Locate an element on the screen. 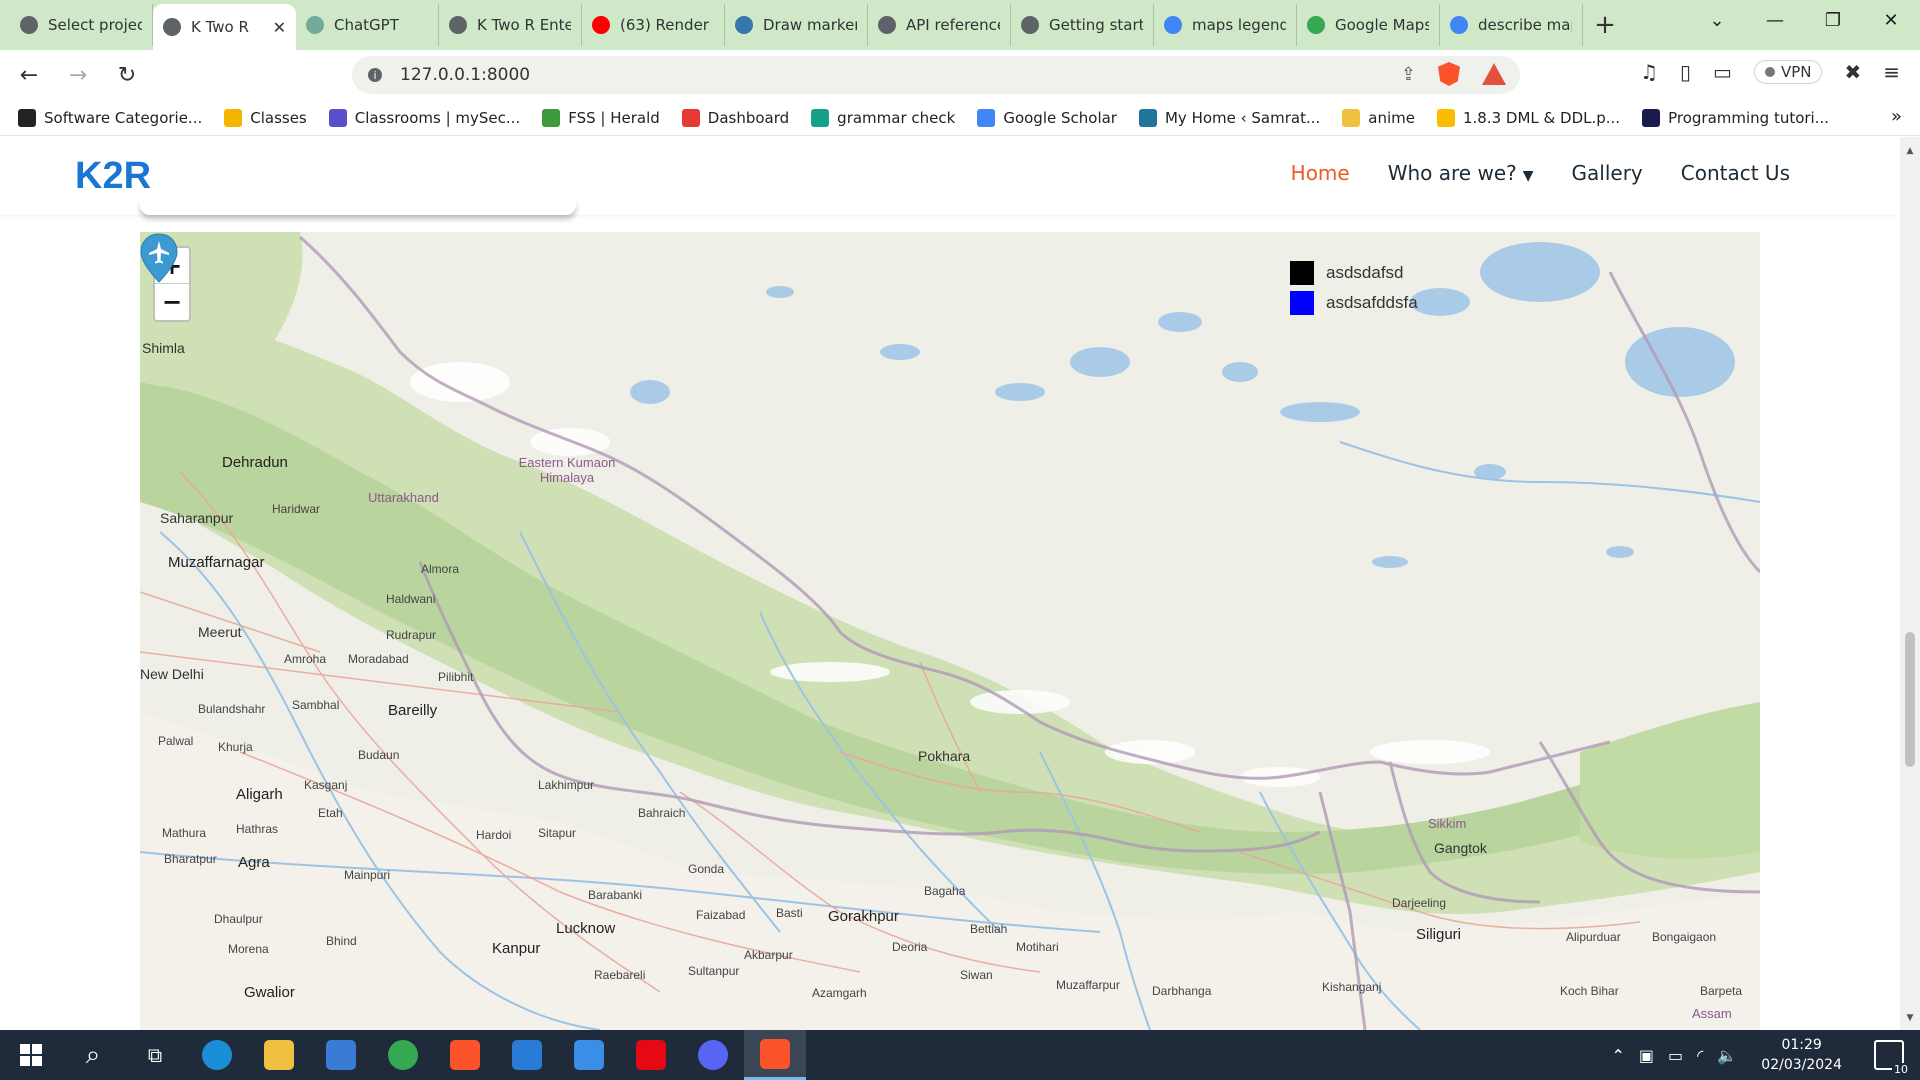 Image resolution: width=1920 pixels, height=1080 pixels. forward-button: → is located at coordinates (78, 75).